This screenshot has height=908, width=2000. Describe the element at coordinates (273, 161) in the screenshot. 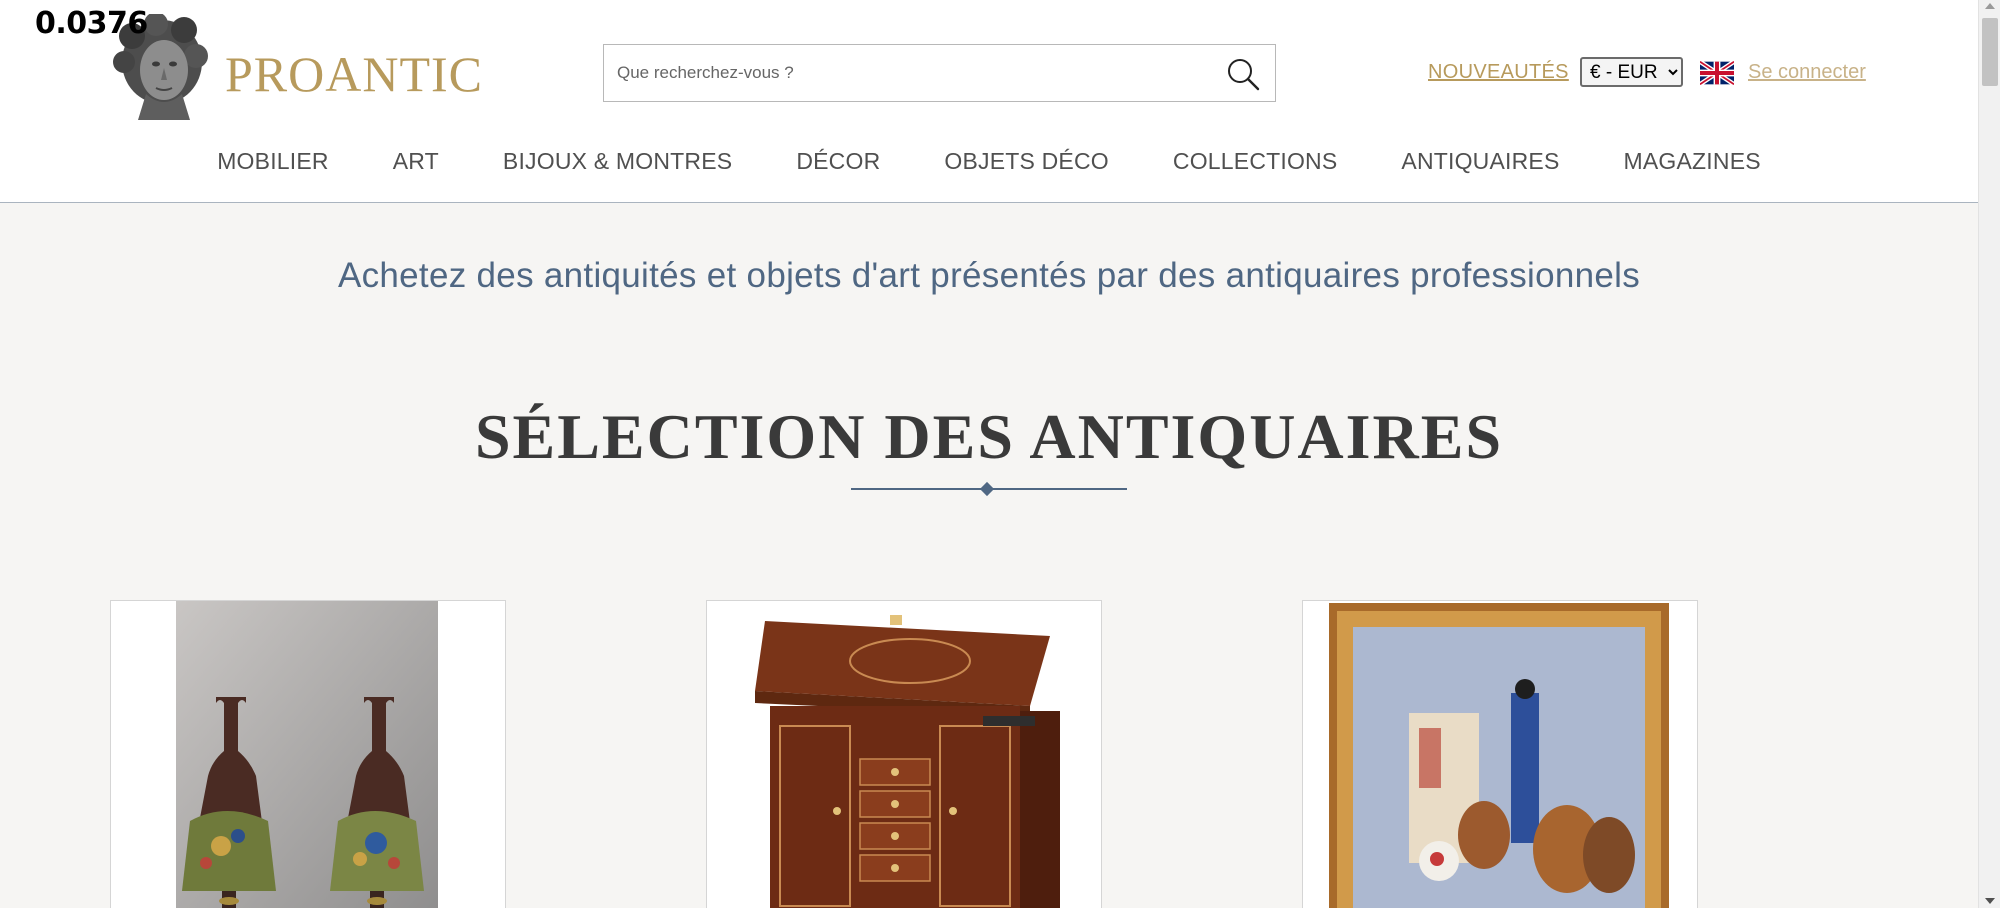

I see `nav-item-mobilier: MOBILIER` at that location.